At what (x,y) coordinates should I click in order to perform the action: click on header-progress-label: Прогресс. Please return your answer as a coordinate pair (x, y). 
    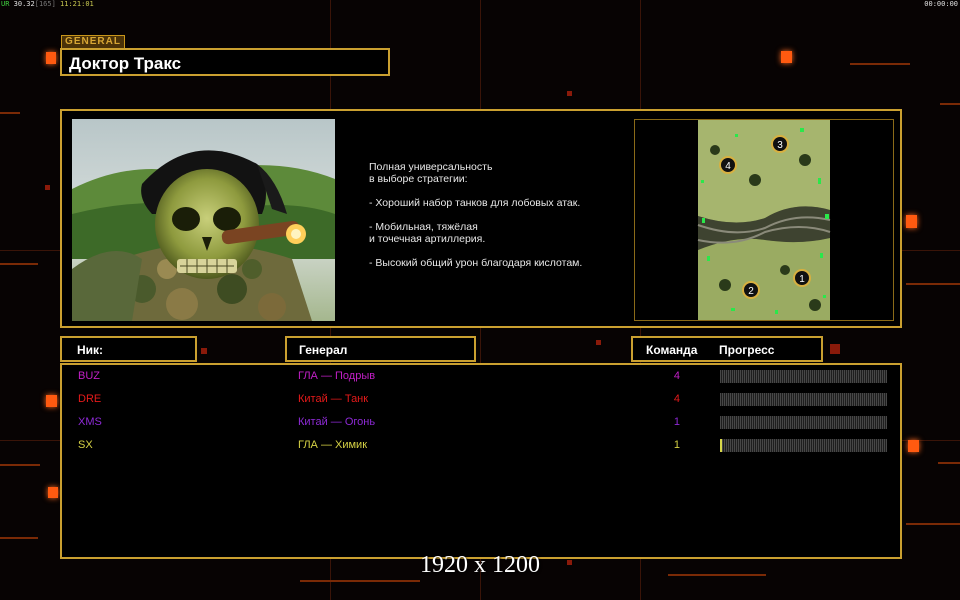
    Looking at the image, I should click on (747, 350).